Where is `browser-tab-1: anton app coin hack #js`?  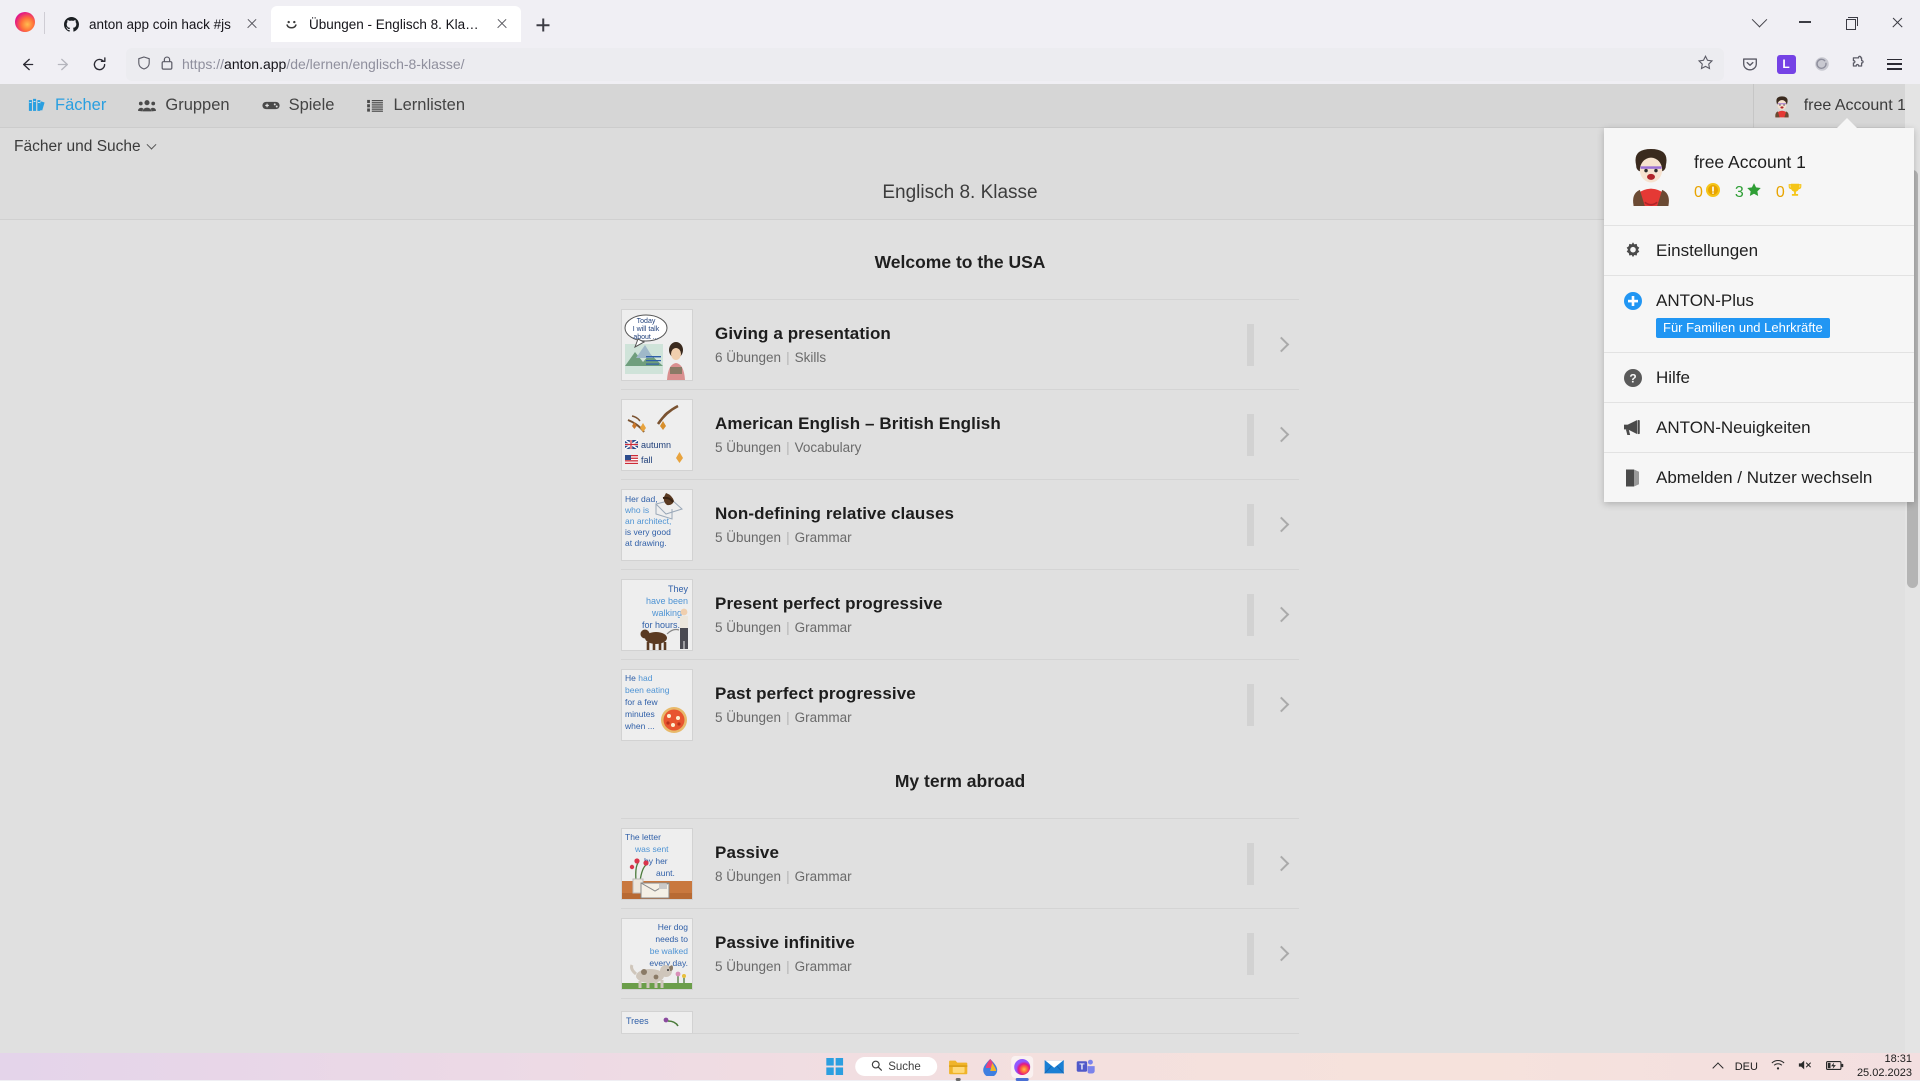 browser-tab-1: anton app coin hack #js is located at coordinates (161, 24).